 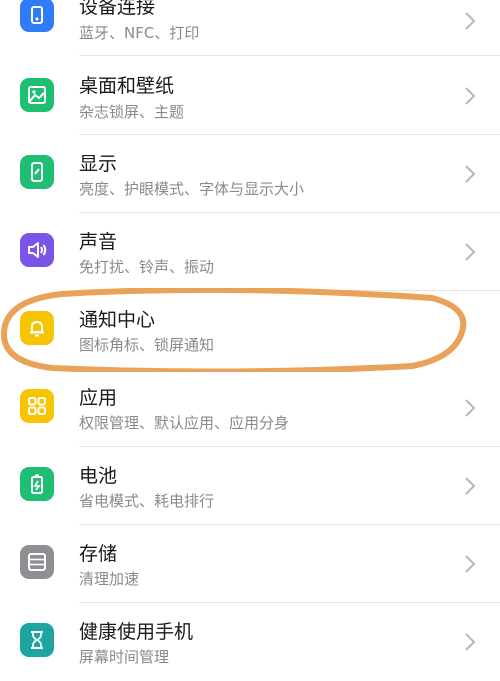 I want to click on settings-item-title: 显示, so click(x=98, y=164).